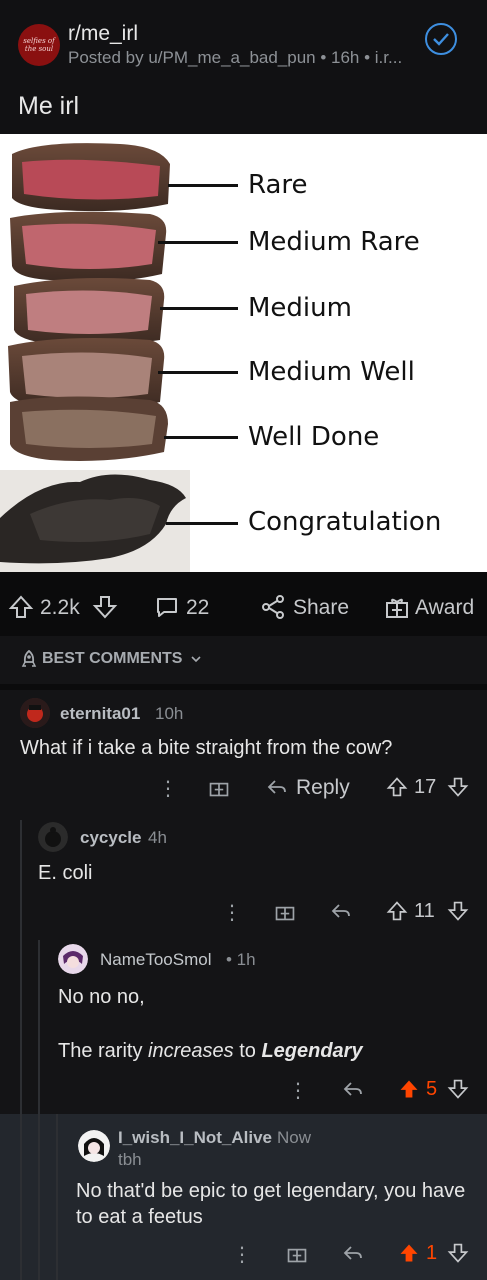 The width and height of the screenshot is (487, 1280). I want to click on user-flair: tbh, so click(130, 1159).